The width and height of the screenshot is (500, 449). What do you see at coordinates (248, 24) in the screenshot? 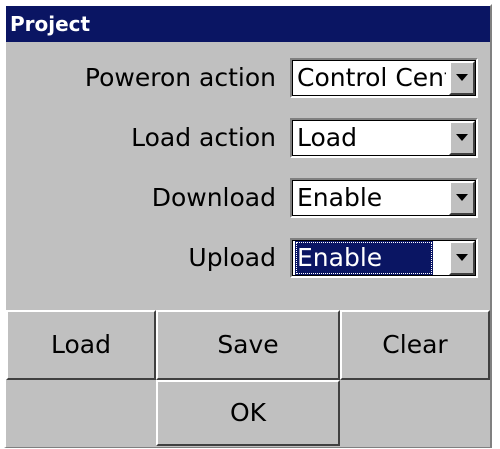
I see `dialog-title: Project` at bounding box center [248, 24].